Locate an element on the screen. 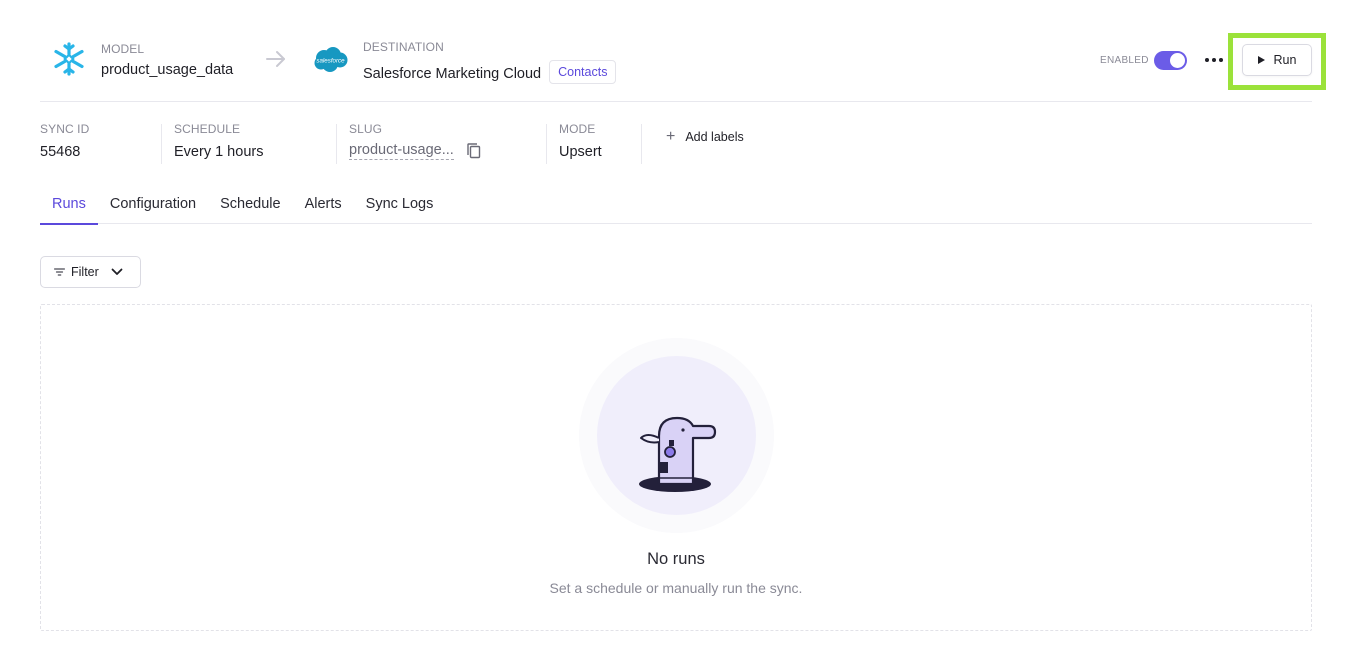  mode-label: MODE is located at coordinates (577, 129).